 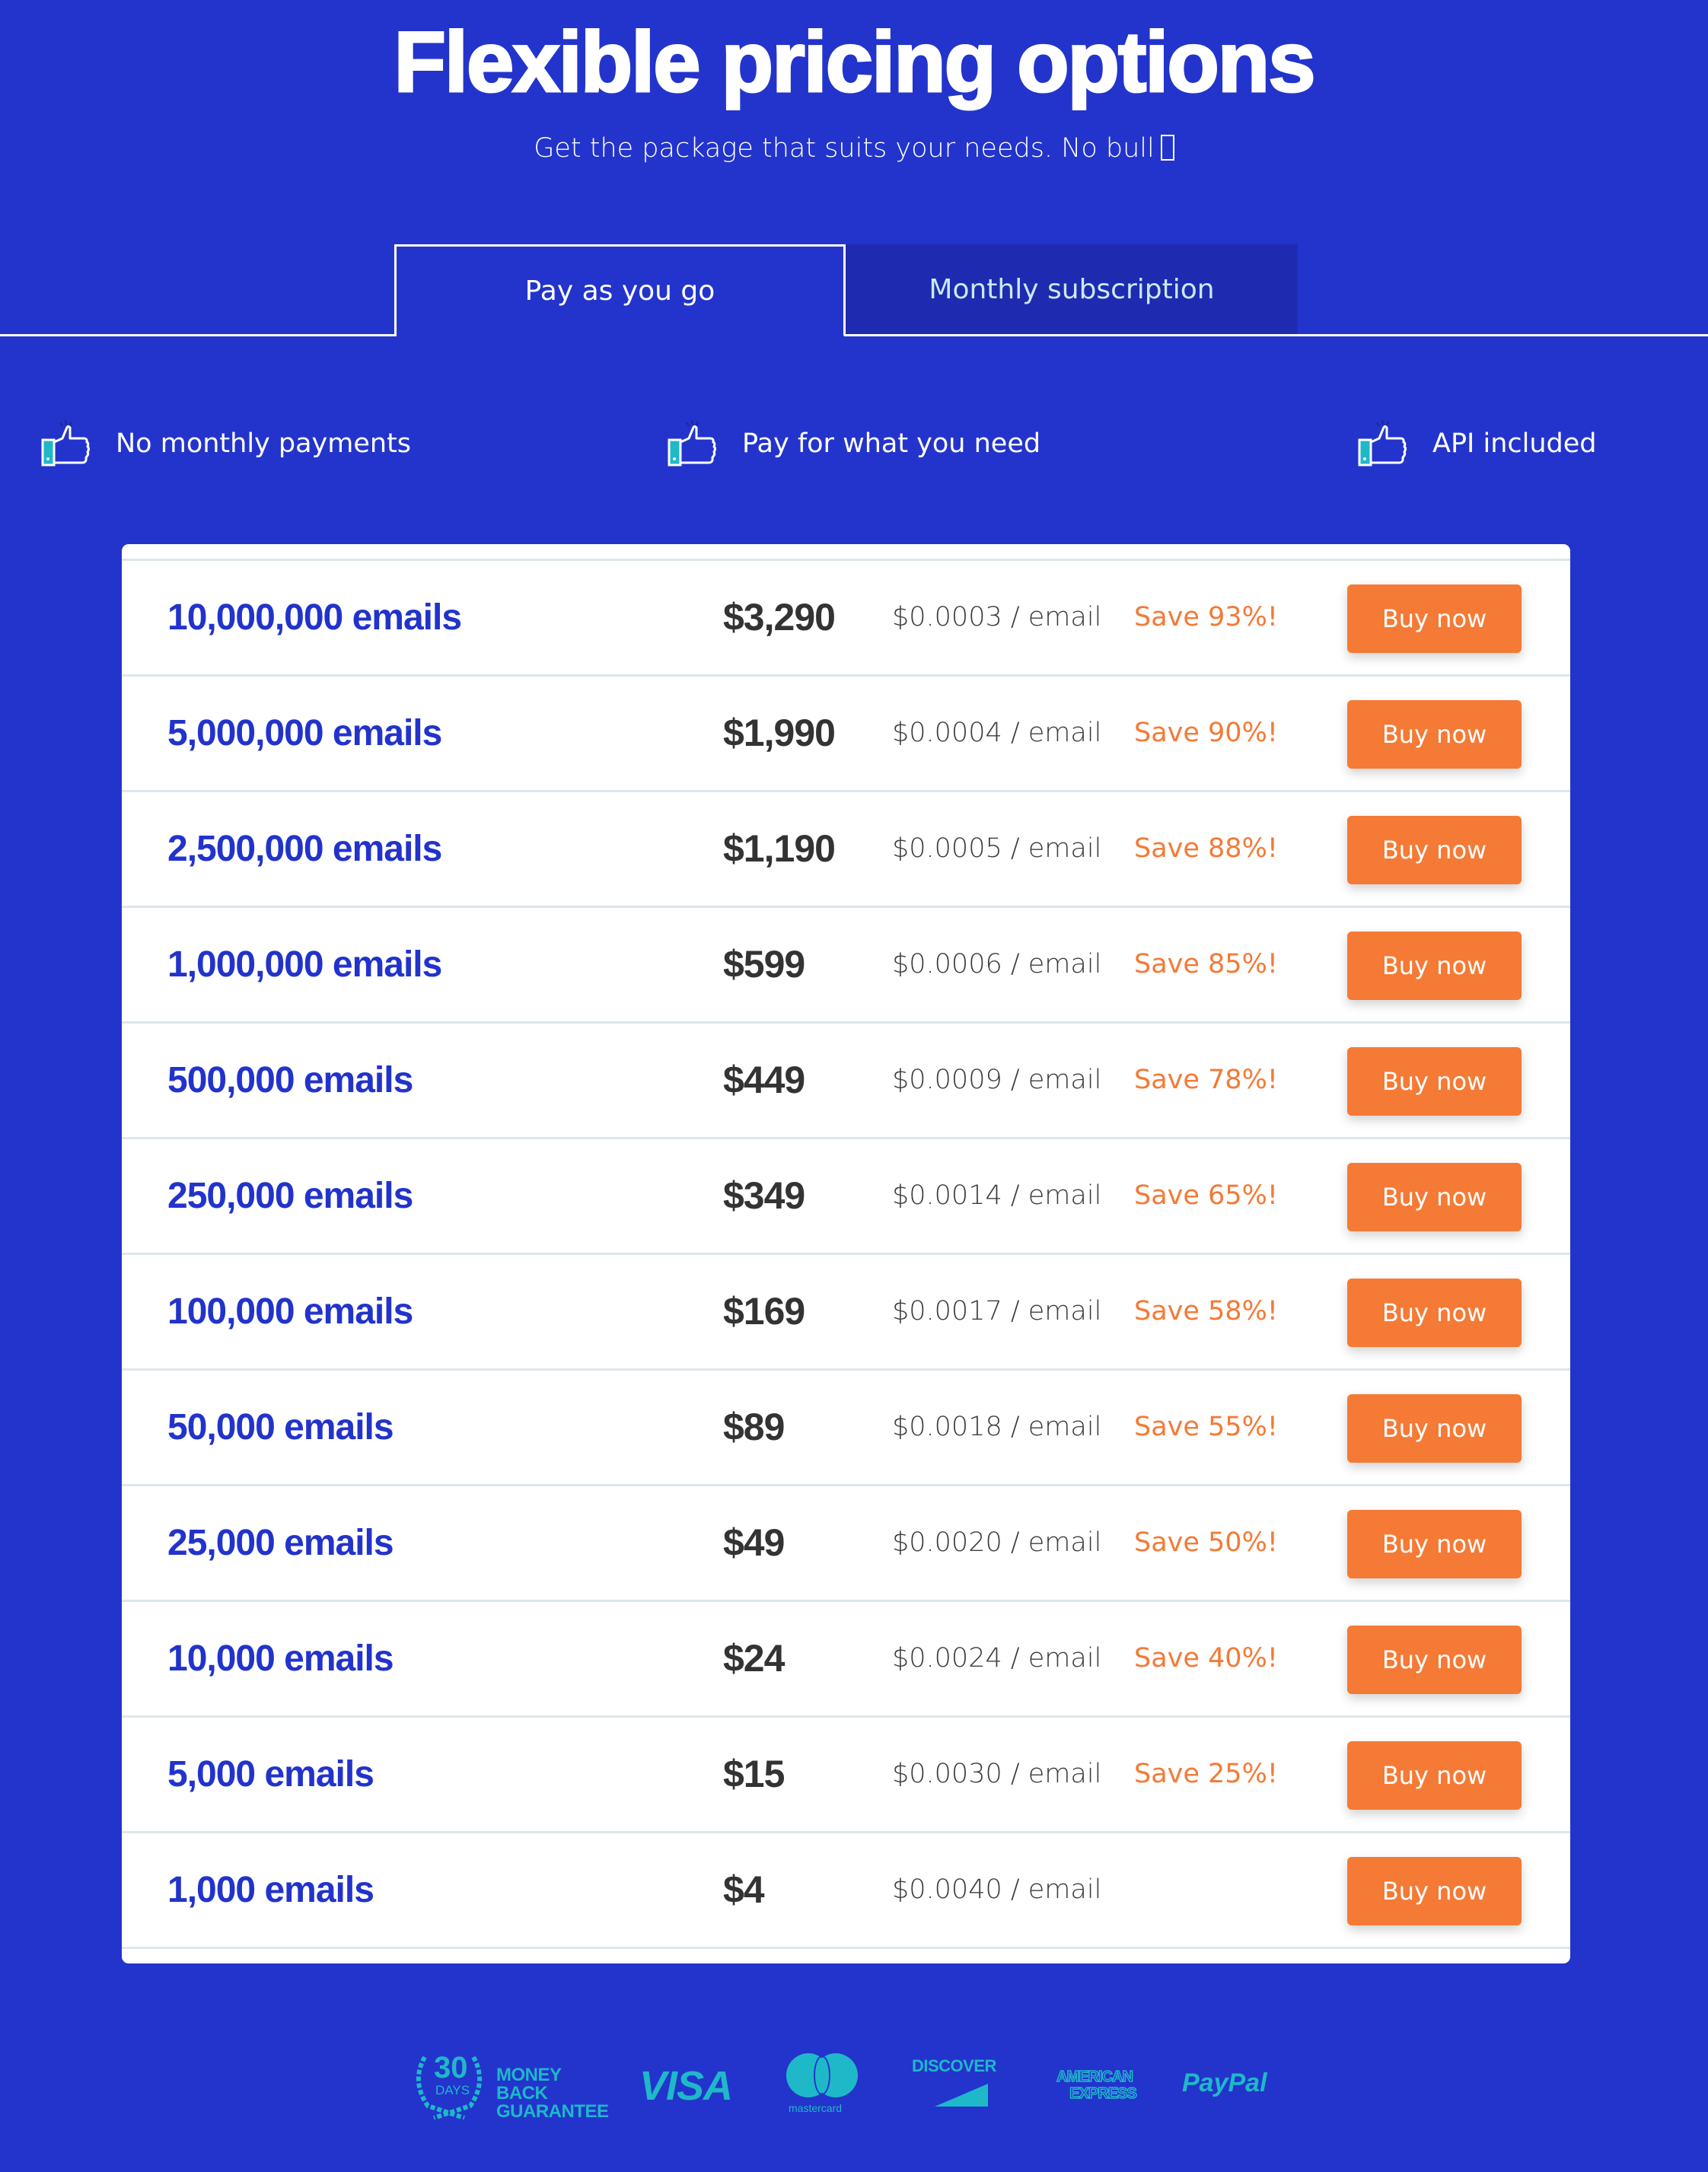 What do you see at coordinates (997, 617) in the screenshot?
I see `price-per-email: $0.0003 / email` at bounding box center [997, 617].